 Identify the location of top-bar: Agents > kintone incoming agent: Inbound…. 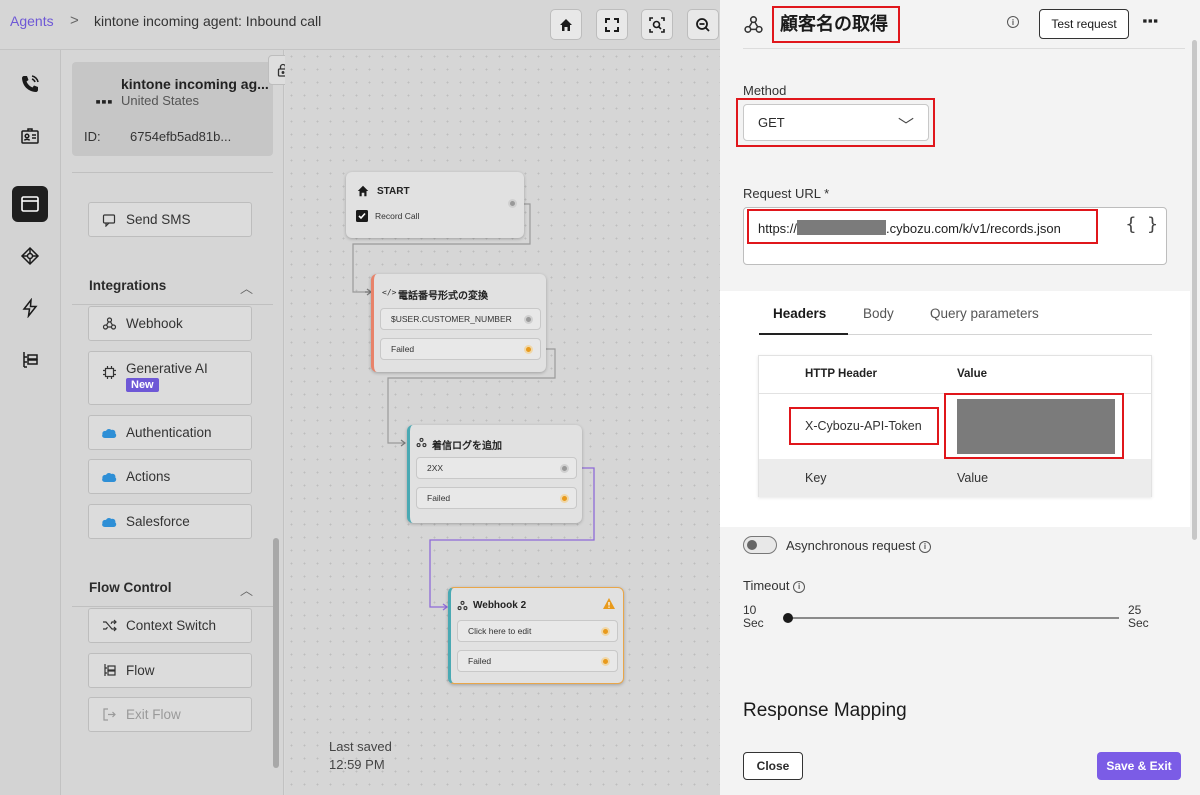
(360, 25).